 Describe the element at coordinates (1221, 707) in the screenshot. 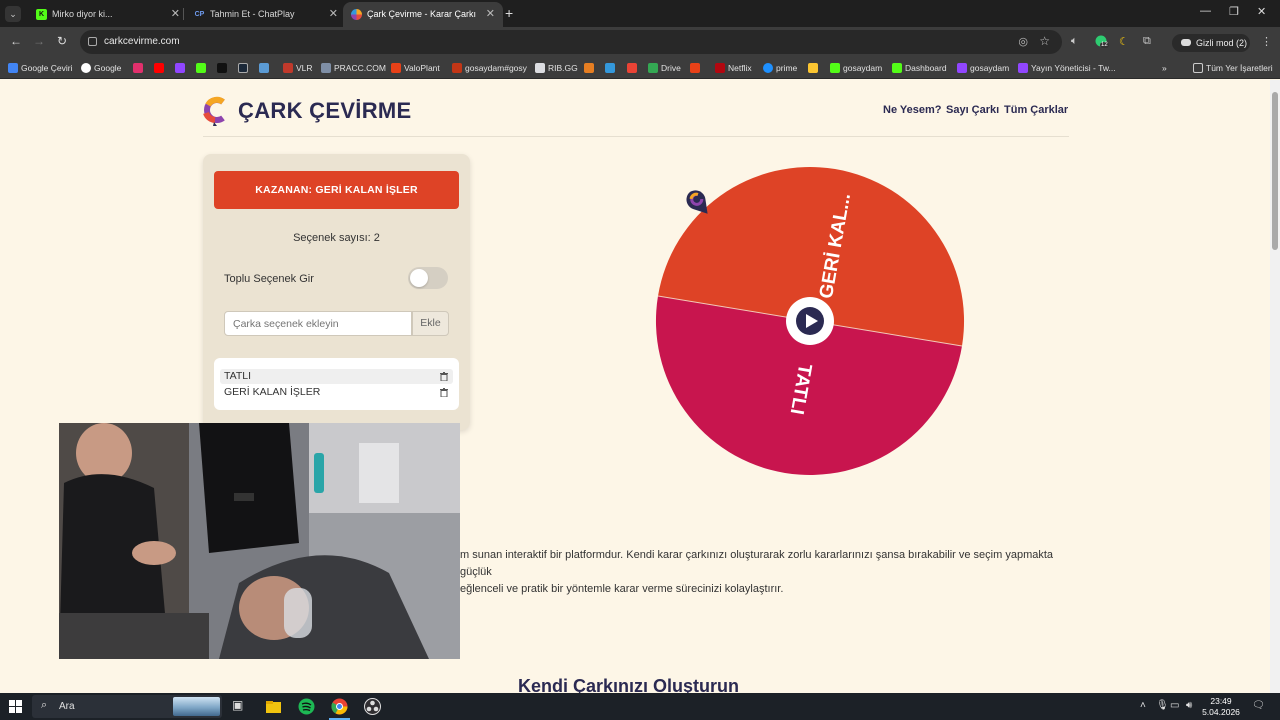

I see `taskbar-clock: 23:49 5.04.2026` at that location.